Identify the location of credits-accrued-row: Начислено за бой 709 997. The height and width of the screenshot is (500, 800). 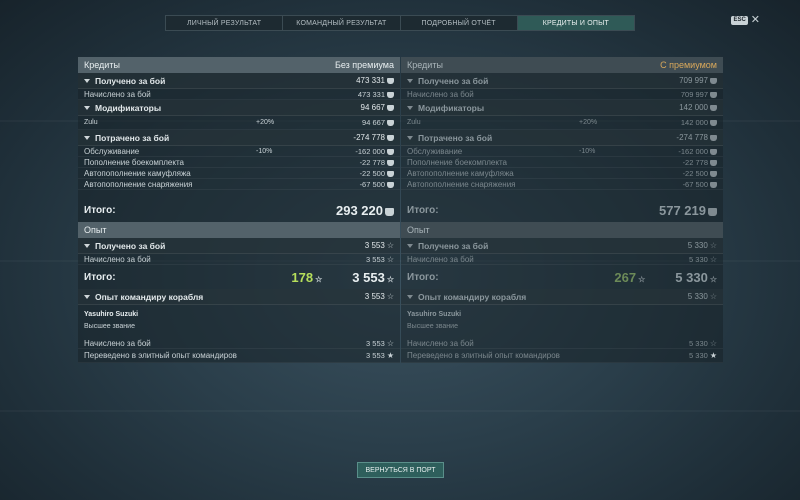
(562, 94).